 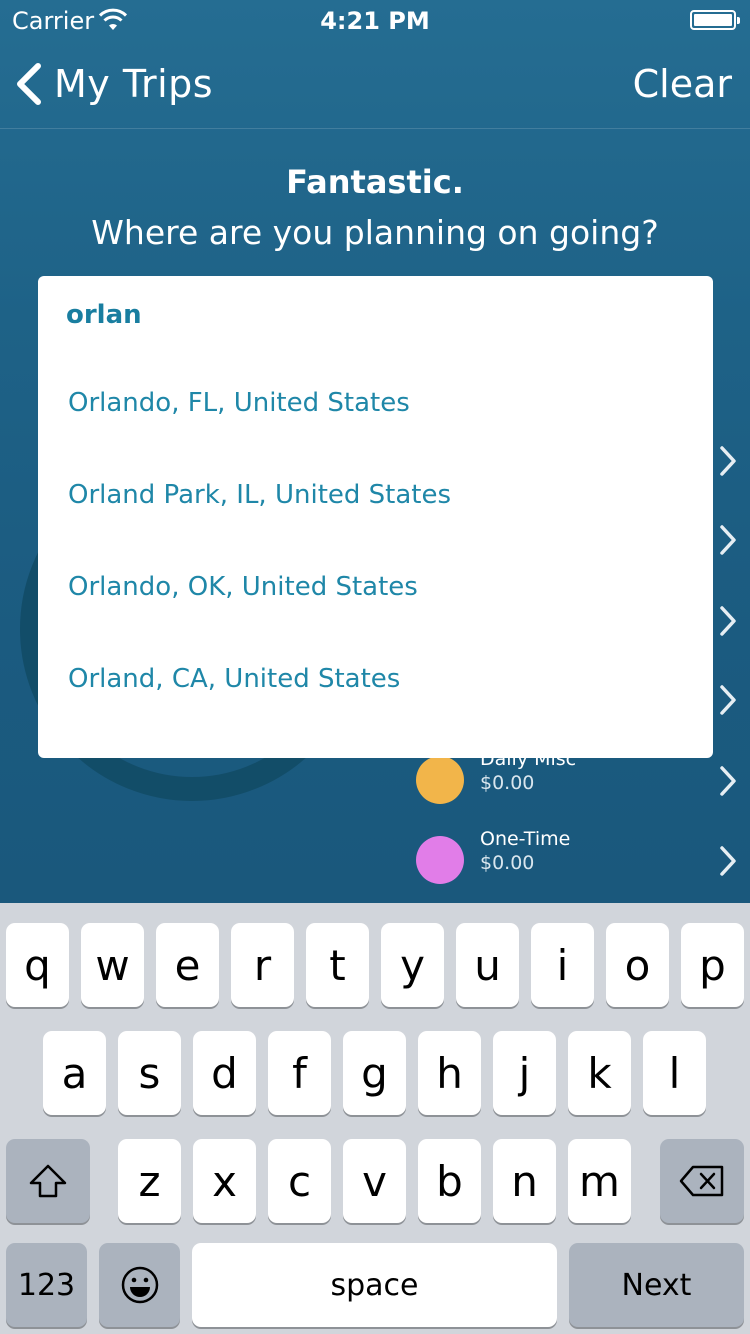 I want to click on search-result: Orlando, FL, United States, so click(x=239, y=403).